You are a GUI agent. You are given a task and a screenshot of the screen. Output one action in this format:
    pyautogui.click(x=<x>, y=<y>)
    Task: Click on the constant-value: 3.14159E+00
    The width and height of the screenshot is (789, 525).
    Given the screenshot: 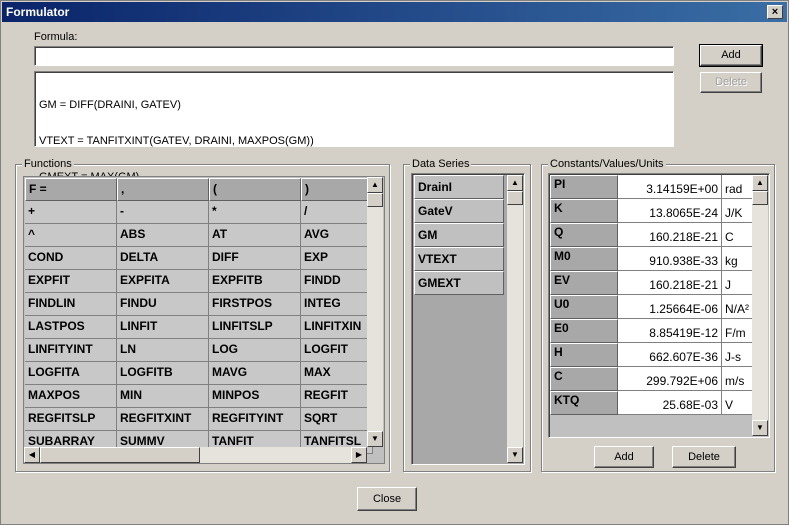 What is the action you would take?
    pyautogui.click(x=670, y=187)
    